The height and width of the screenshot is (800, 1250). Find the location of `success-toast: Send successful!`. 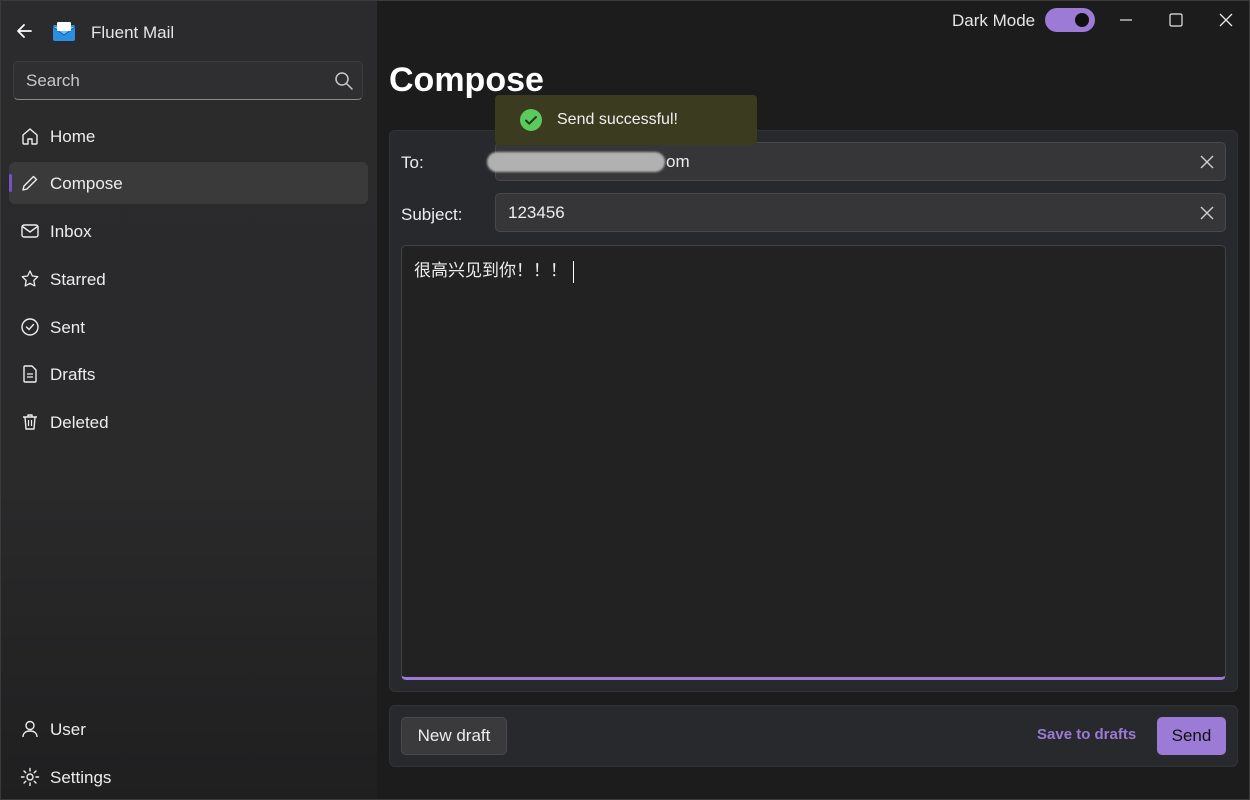

success-toast: Send successful! is located at coordinates (626, 120).